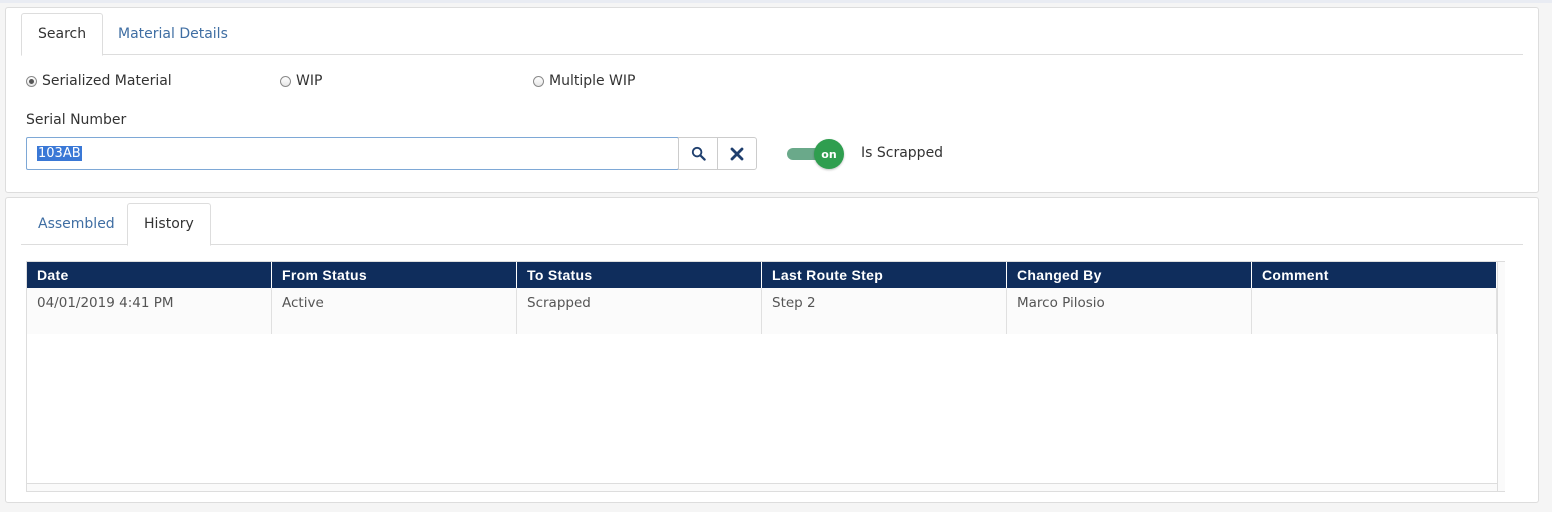 The height and width of the screenshot is (512, 1552). I want to click on material-type-radio-group: Serialized Material WIP Multiple WIP, so click(366, 81).